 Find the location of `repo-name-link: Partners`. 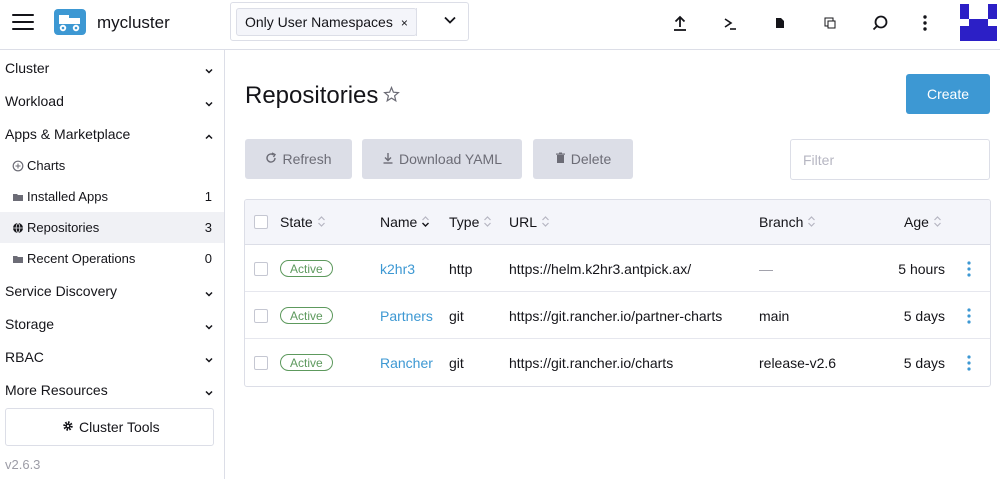

repo-name-link: Partners is located at coordinates (406, 316).